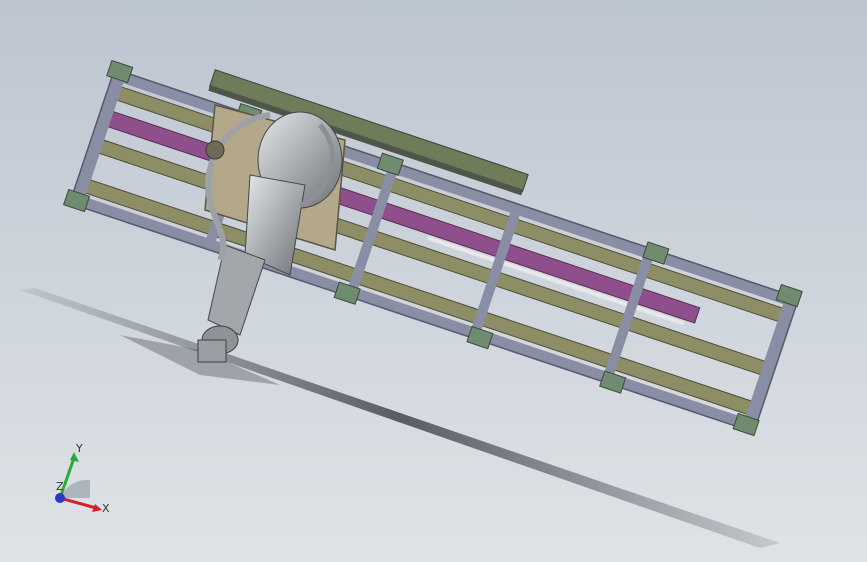  Describe the element at coordinates (60, 486) in the screenshot. I see `triad-z-label: Z` at that location.